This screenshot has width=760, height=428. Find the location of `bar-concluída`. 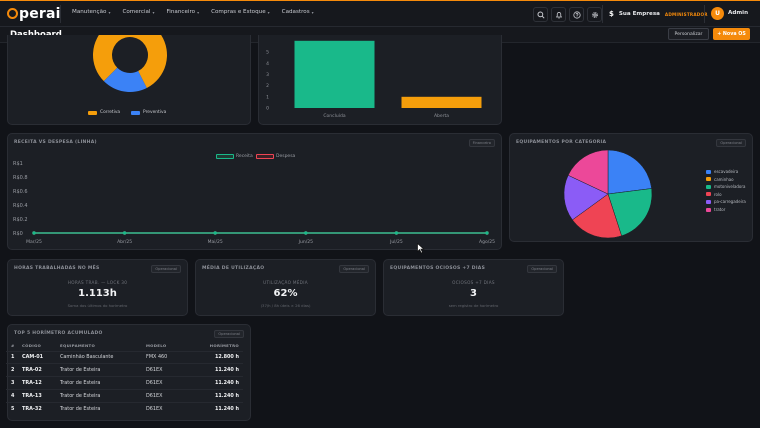

bar-concluída is located at coordinates (334, 74).